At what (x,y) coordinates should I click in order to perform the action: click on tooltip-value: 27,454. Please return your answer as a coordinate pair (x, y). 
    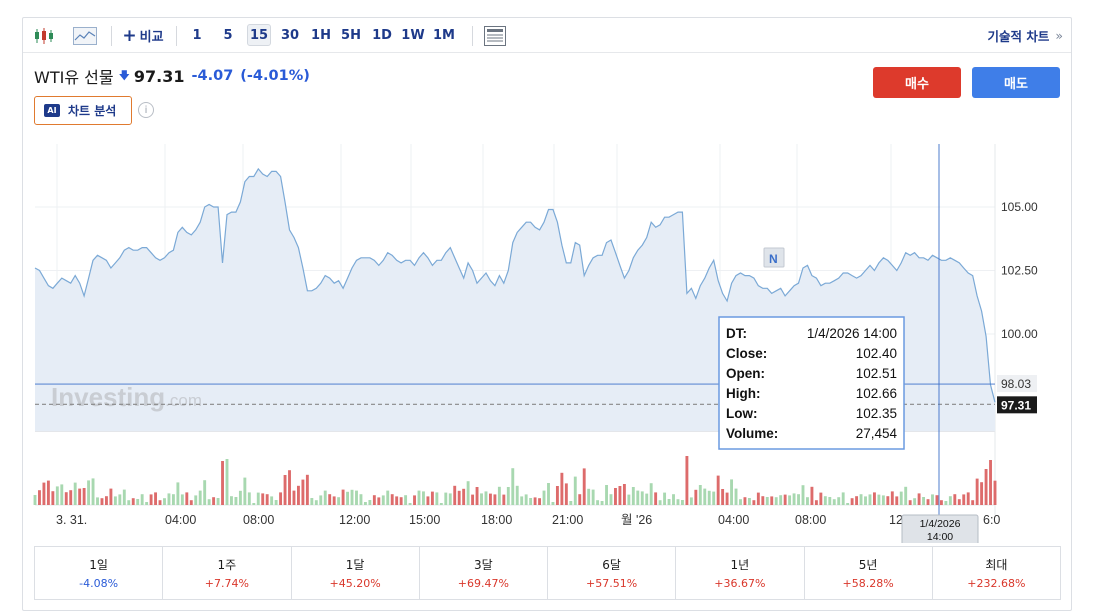
    Looking at the image, I should click on (877, 433).